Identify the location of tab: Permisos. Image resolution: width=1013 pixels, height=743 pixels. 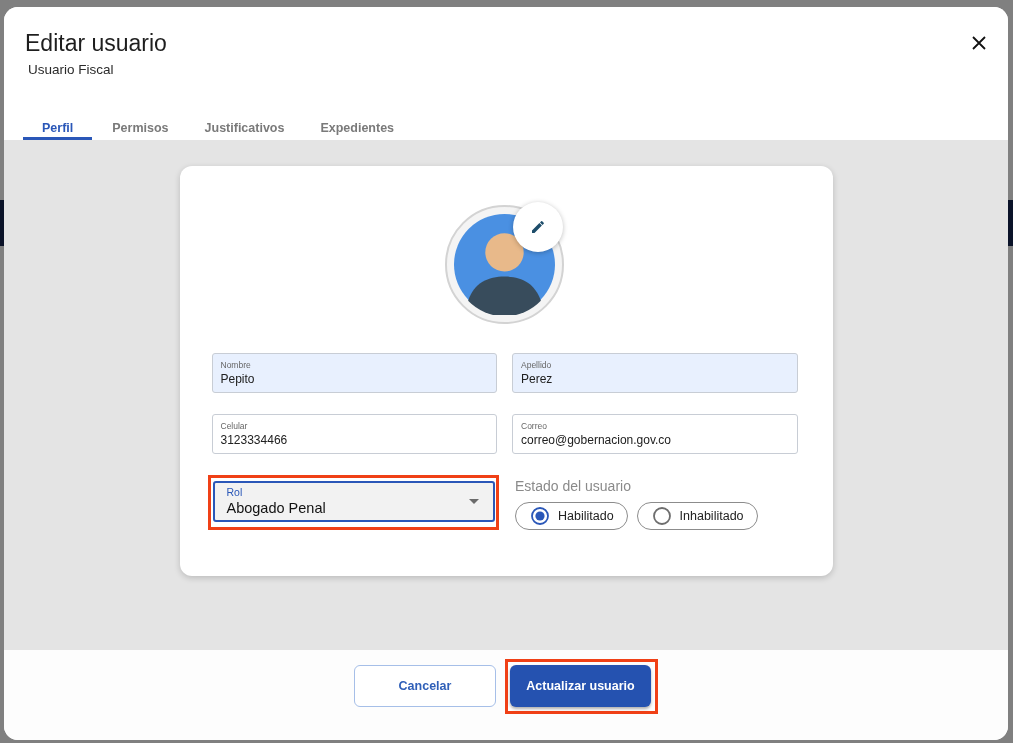
(140, 130).